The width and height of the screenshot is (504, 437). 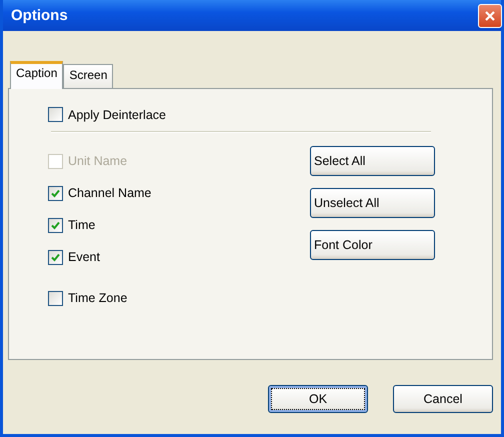 I want to click on checkbox-label: Time, so click(x=82, y=225).